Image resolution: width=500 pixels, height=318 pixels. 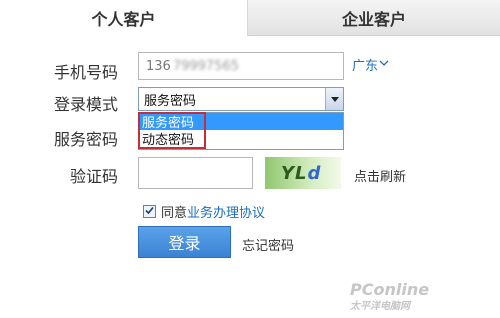 I want to click on login-mode-select: 服务密码, so click(x=241, y=99).